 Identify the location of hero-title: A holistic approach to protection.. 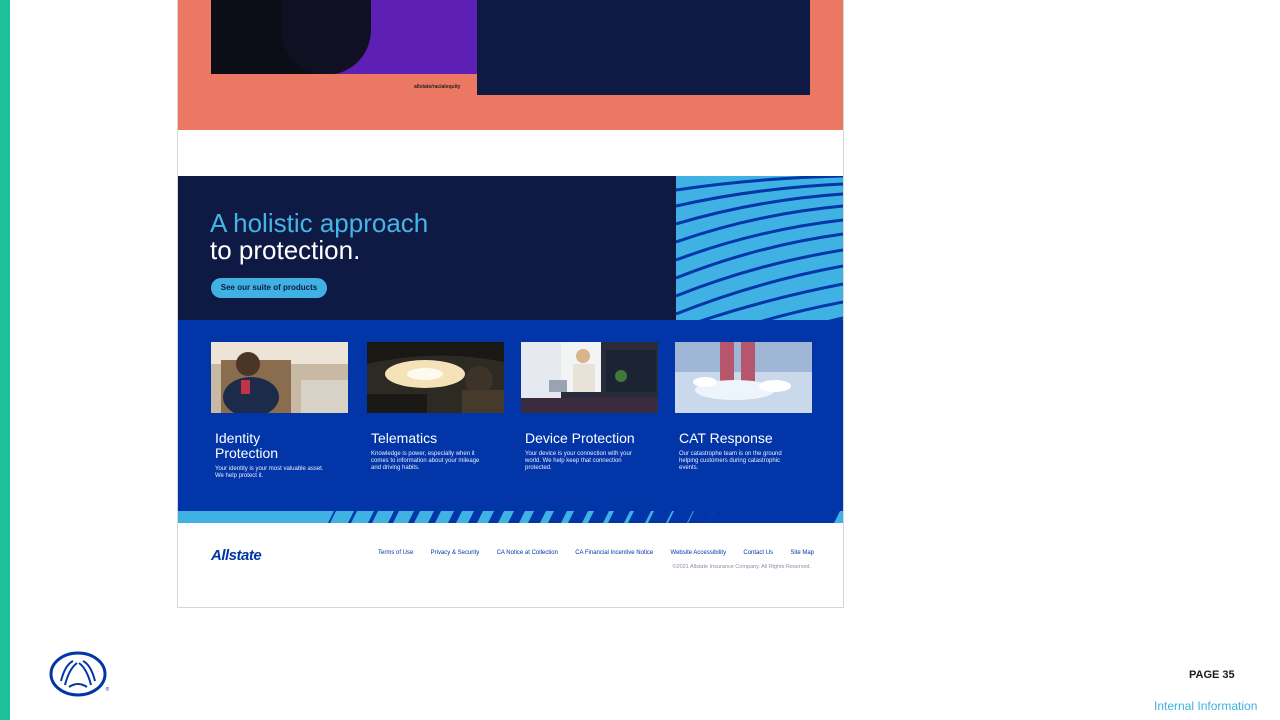
(319, 237).